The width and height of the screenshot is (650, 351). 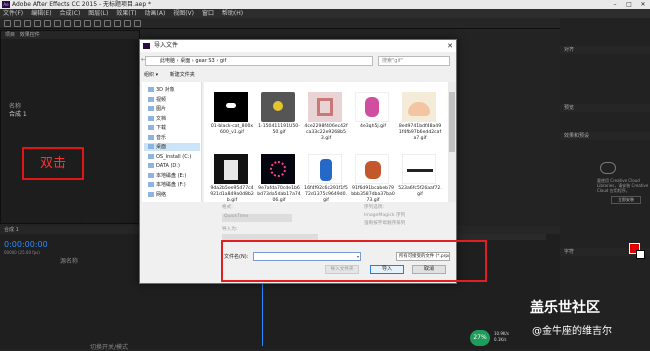 I want to click on file-item: 8ed9741bdf48a491f4fb97b6edd2cafa7.gif, so click(x=420, y=118).